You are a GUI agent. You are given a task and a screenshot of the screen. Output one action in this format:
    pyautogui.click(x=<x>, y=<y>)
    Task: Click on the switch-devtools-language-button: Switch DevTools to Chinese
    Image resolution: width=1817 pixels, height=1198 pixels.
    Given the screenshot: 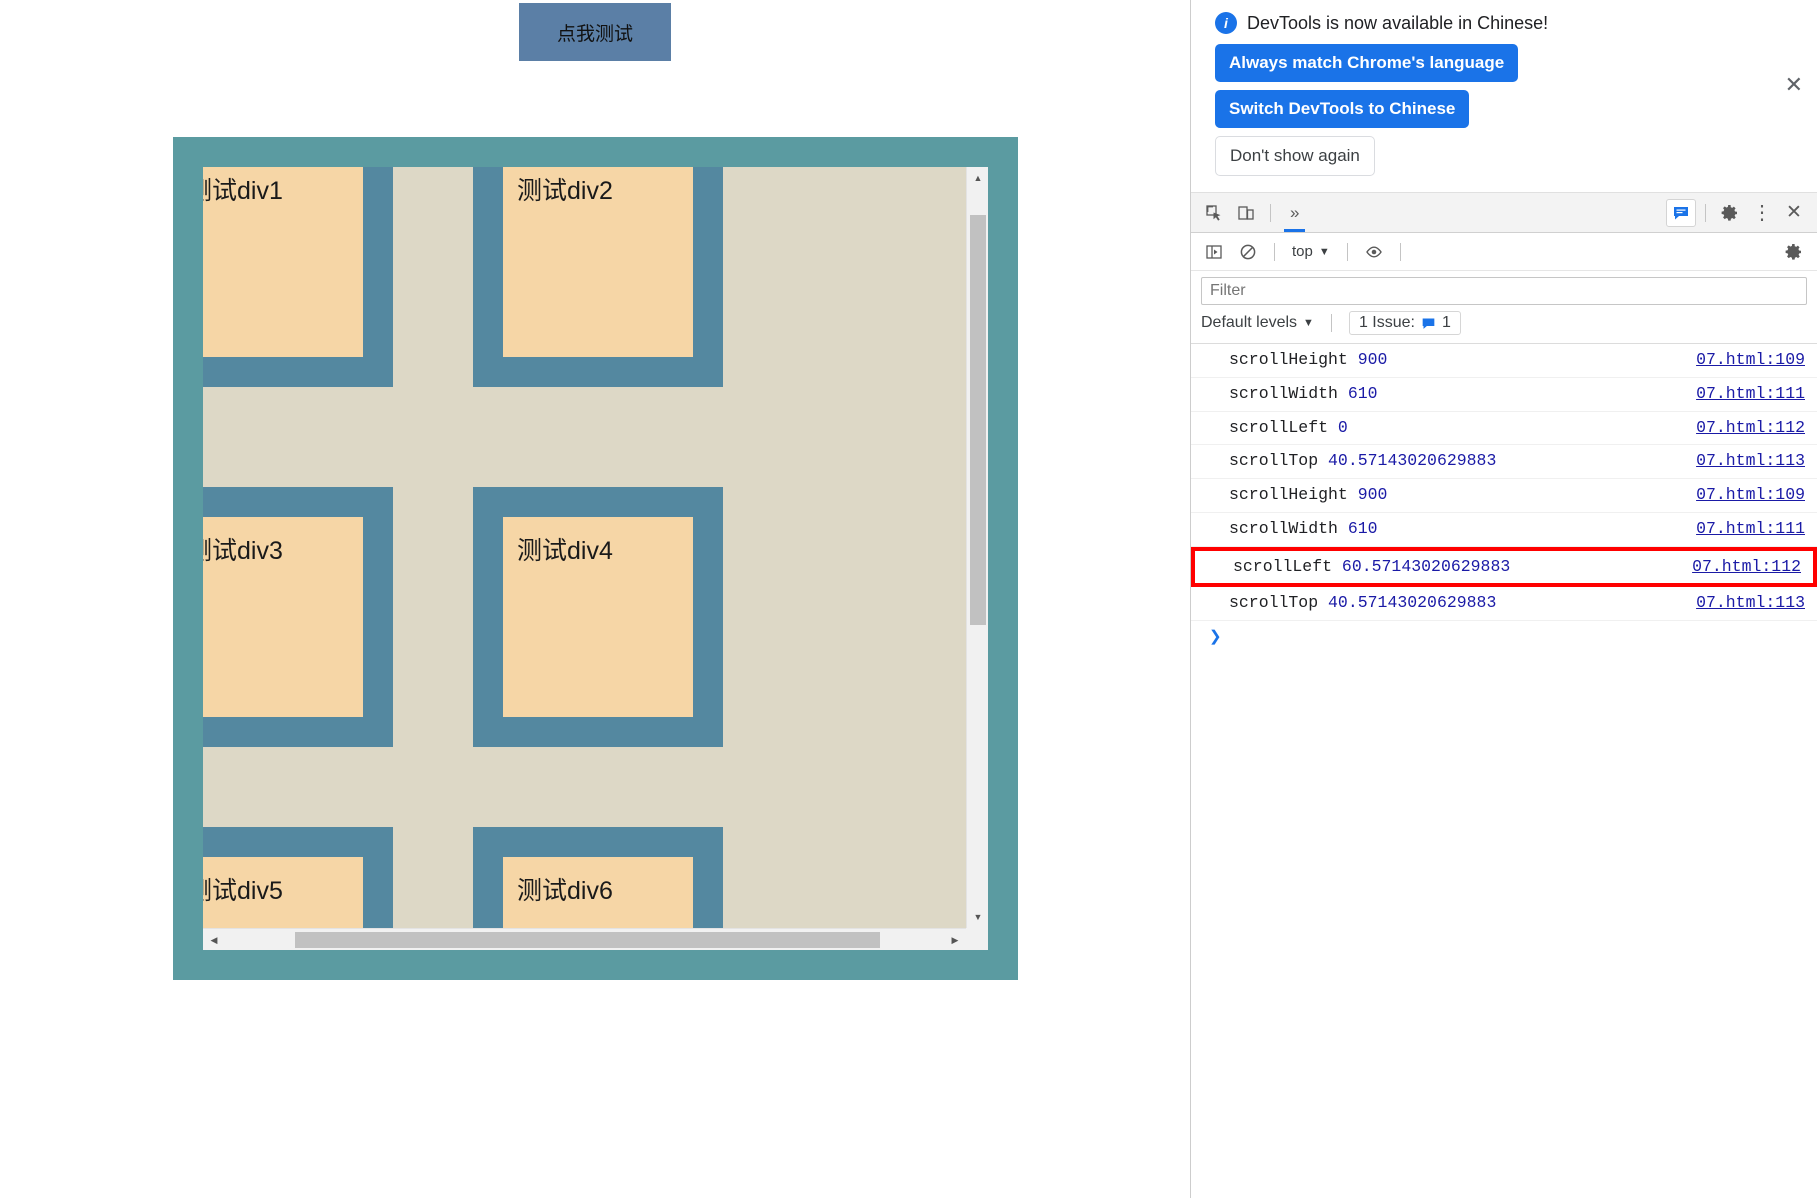 What is the action you would take?
    pyautogui.click(x=1342, y=109)
    